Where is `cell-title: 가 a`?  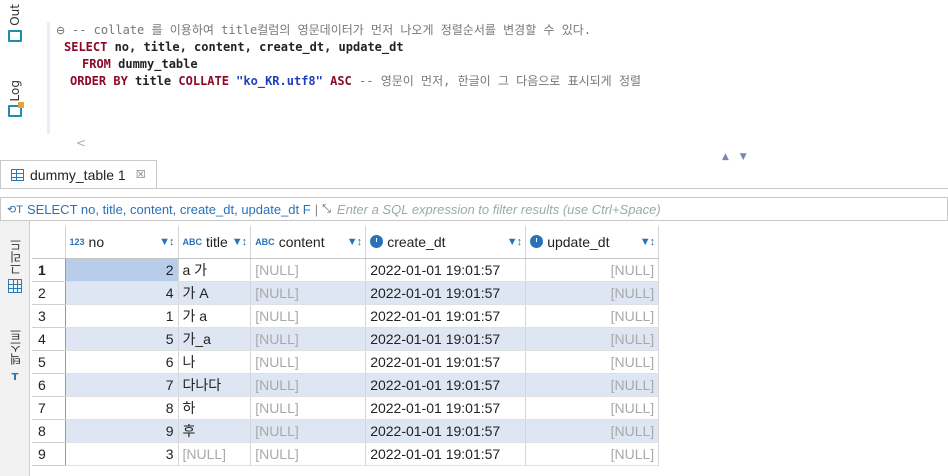
cell-title: 가 a is located at coordinates (215, 316).